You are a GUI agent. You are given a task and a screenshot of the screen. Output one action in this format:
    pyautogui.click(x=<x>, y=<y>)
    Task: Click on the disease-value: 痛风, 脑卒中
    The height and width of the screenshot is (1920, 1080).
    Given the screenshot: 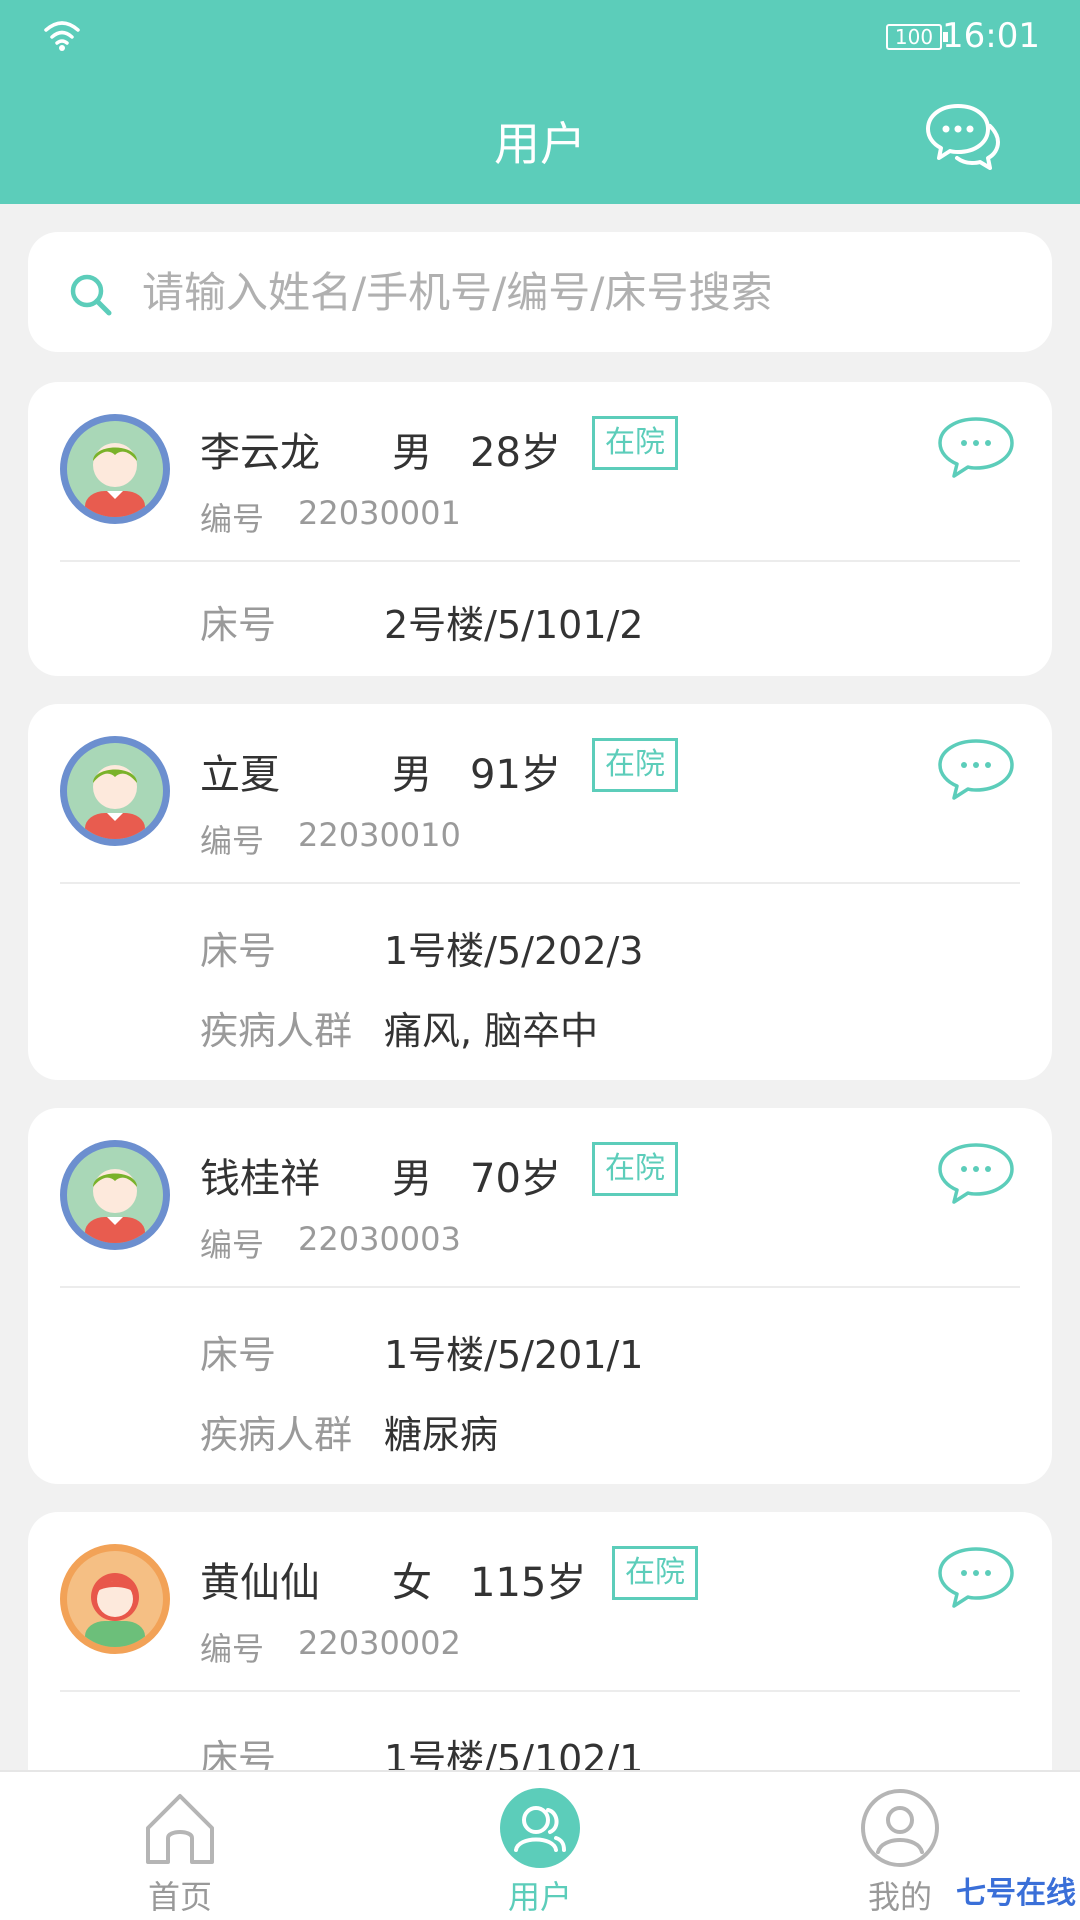 What is the action you would take?
    pyautogui.click(x=491, y=1031)
    